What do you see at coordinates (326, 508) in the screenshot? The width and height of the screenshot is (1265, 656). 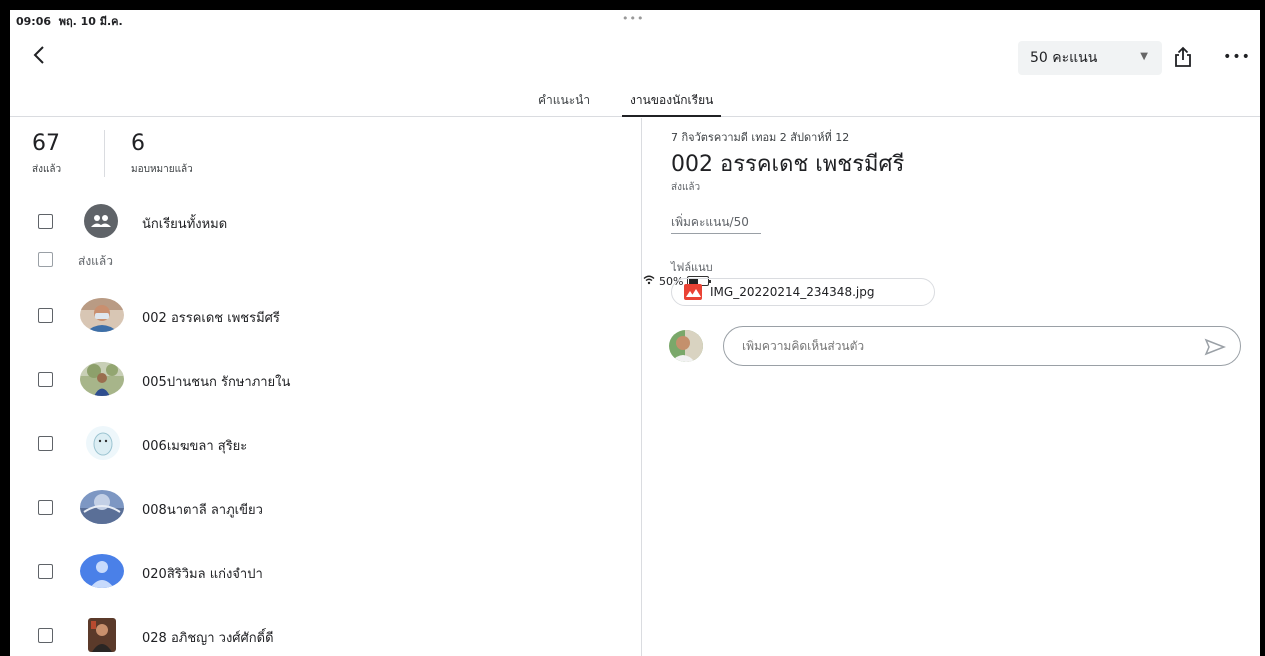 I see `student-row: 008นาตาลี ลาภูเขียว` at bounding box center [326, 508].